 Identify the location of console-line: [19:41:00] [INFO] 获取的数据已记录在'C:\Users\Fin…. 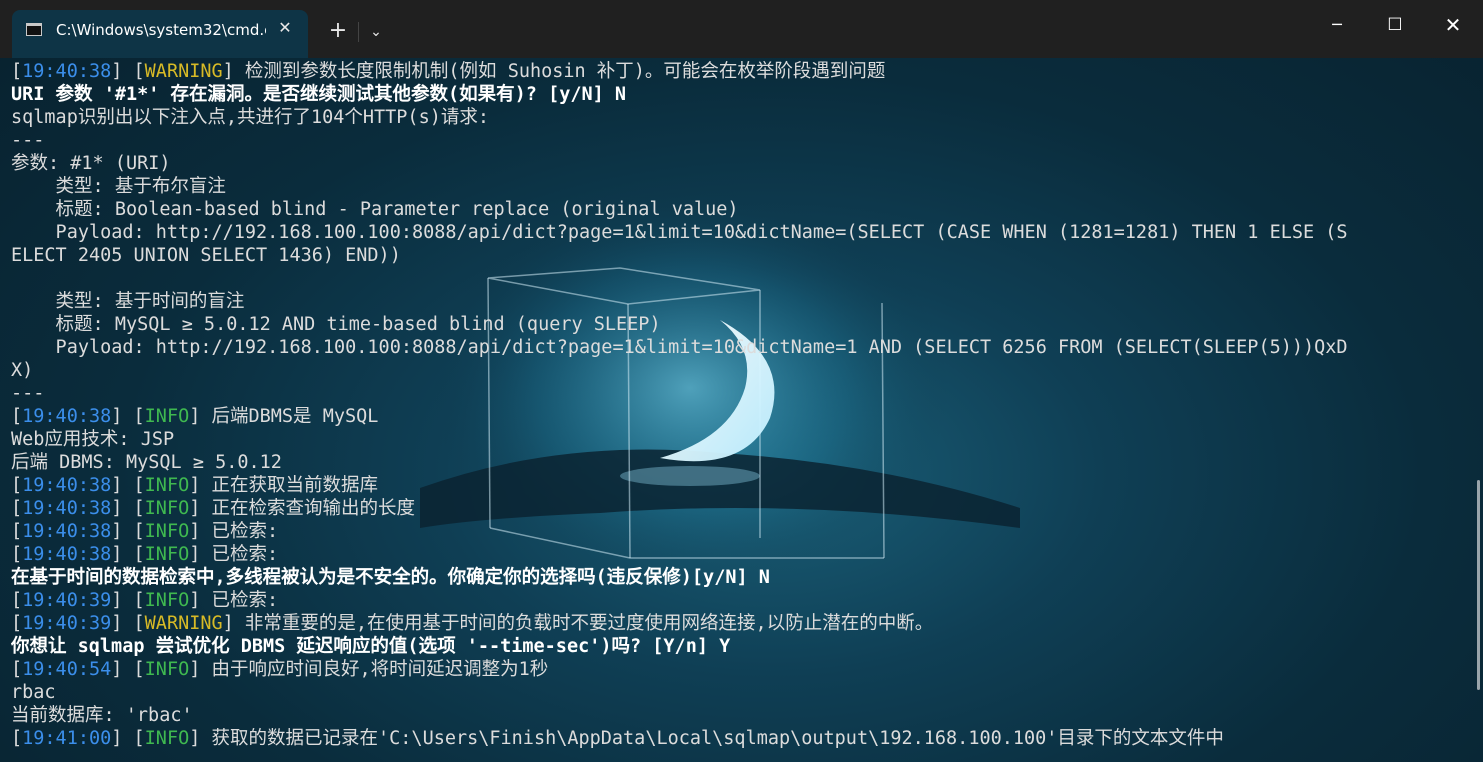
(736, 738).